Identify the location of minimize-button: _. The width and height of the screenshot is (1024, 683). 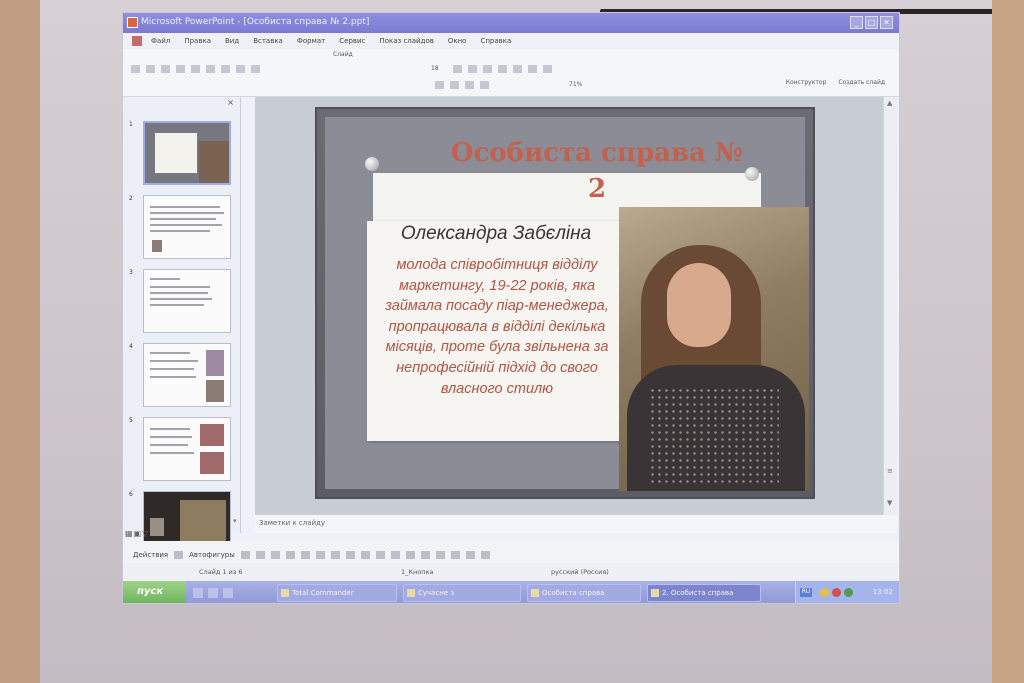
(856, 22).